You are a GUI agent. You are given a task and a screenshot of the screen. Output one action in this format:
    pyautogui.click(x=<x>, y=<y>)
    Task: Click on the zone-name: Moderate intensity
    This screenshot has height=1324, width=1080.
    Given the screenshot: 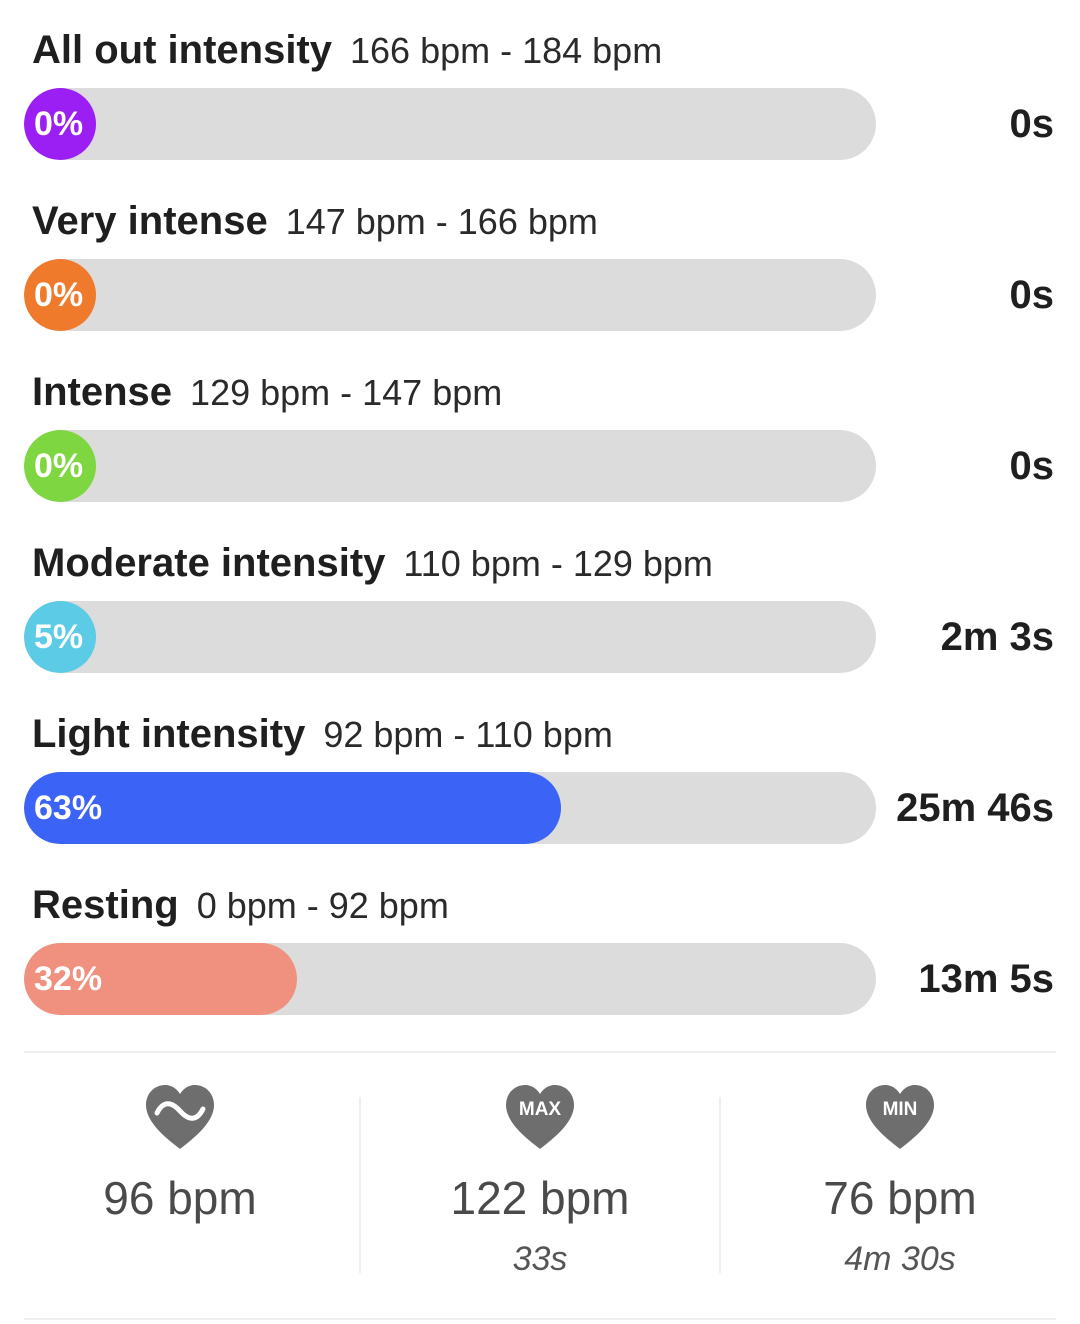 What is the action you would take?
    pyautogui.click(x=209, y=563)
    